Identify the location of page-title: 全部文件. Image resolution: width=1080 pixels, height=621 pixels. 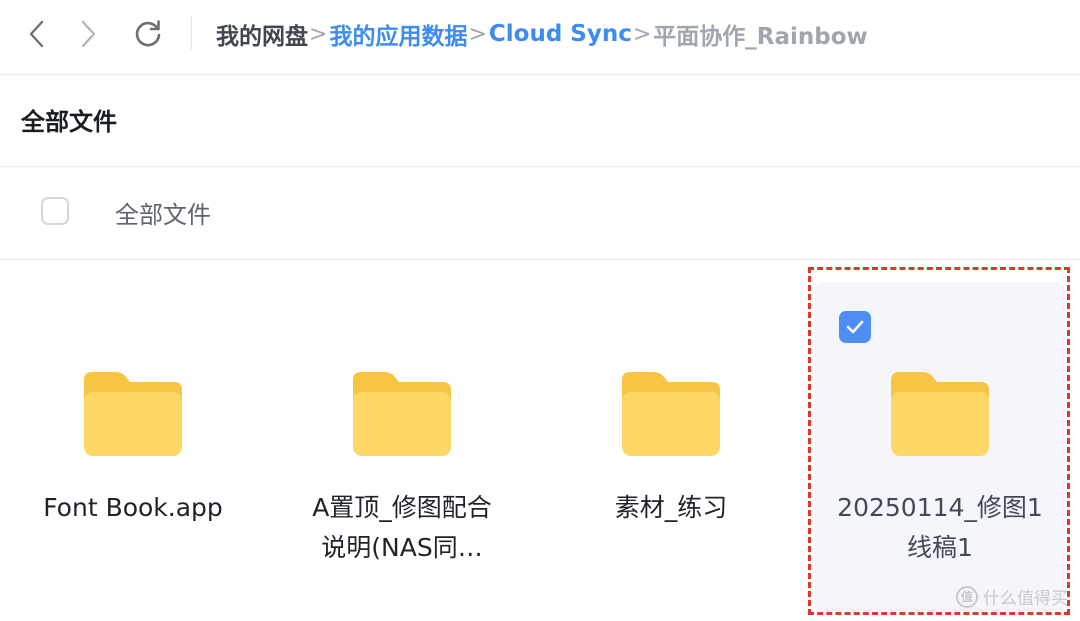
(69, 122).